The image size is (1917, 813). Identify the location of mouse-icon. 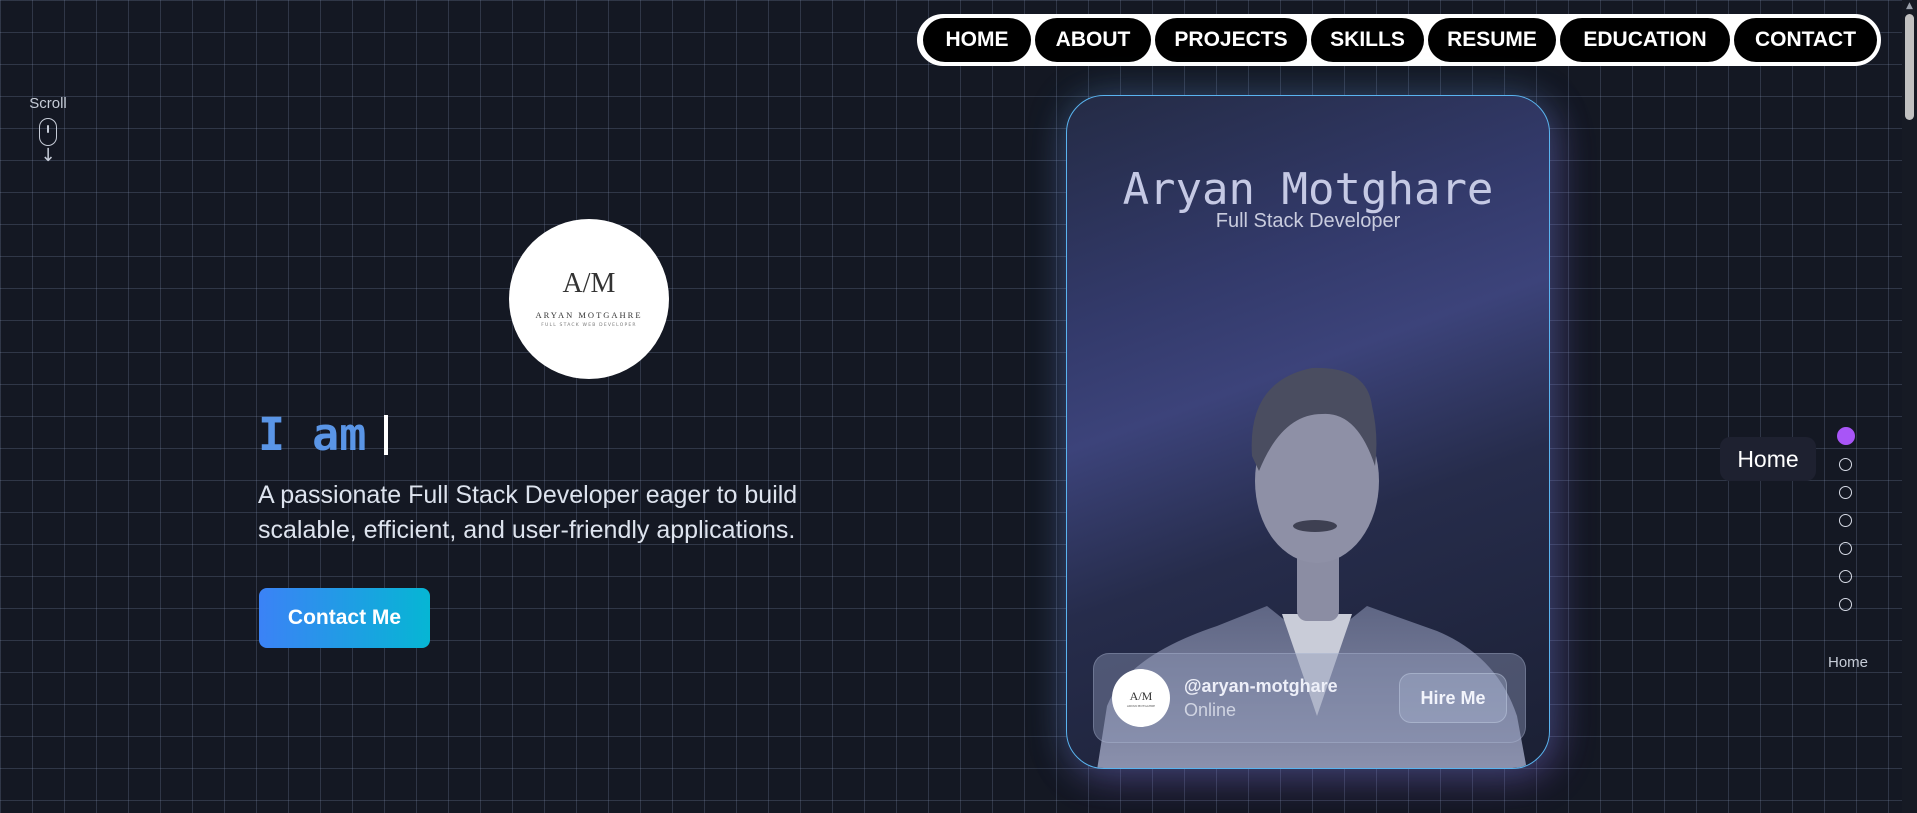
(48, 132).